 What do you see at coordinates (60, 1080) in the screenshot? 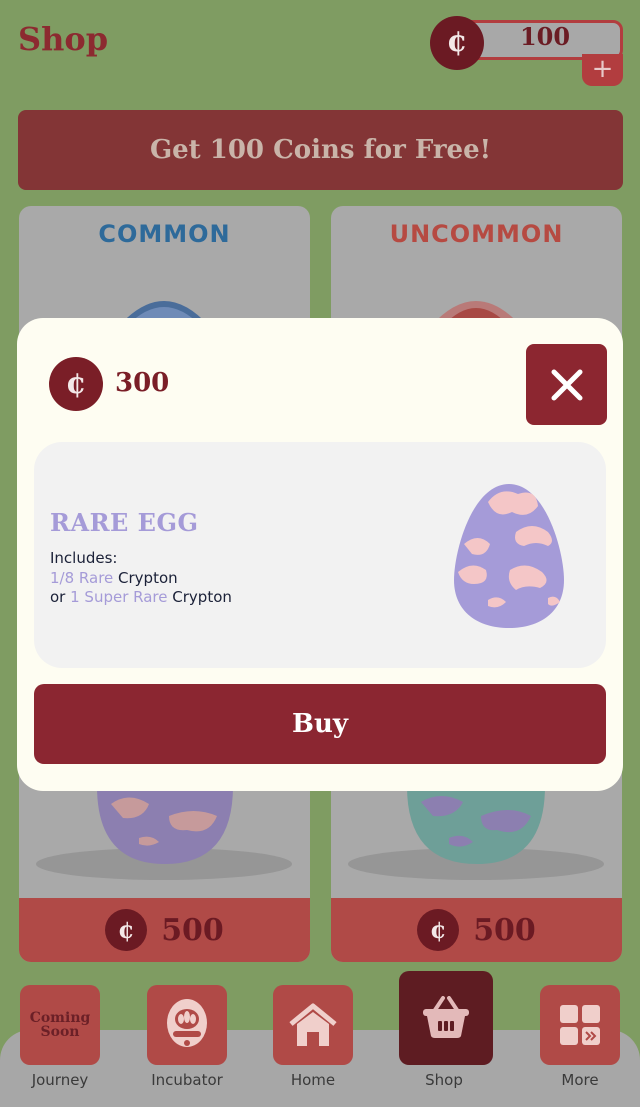
I see `nav-label: Journey` at bounding box center [60, 1080].